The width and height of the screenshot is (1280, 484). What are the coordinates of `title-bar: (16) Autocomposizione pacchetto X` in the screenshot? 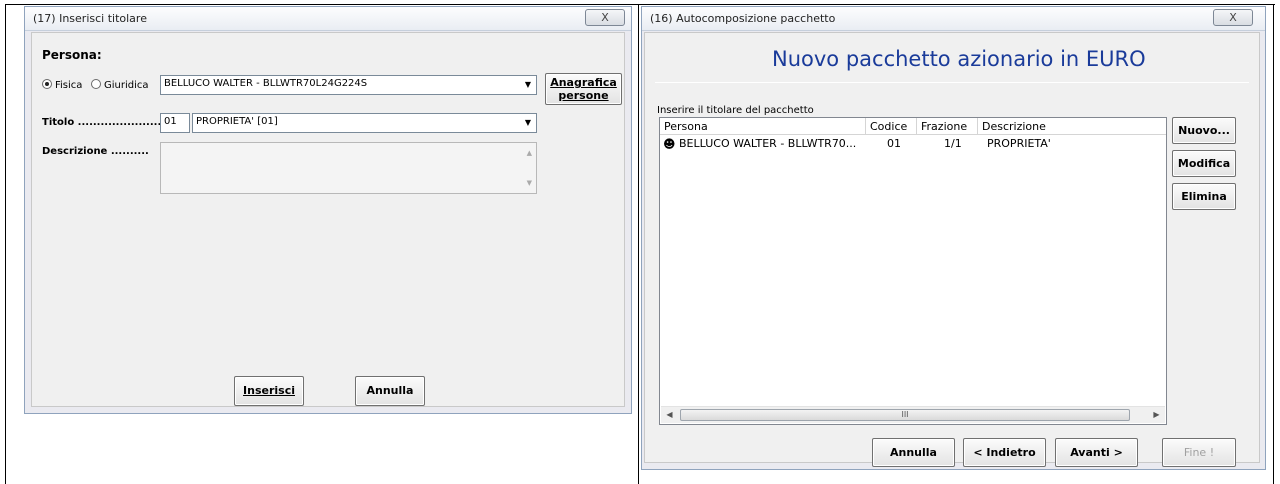 It's located at (953, 19).